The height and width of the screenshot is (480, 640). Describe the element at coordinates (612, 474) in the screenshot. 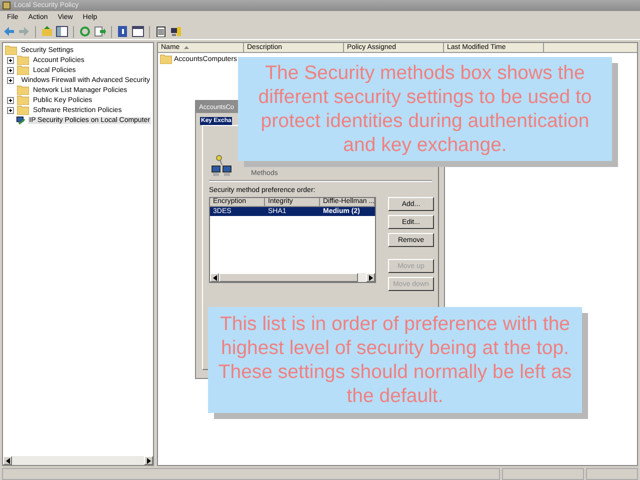

I see `status-panel` at that location.